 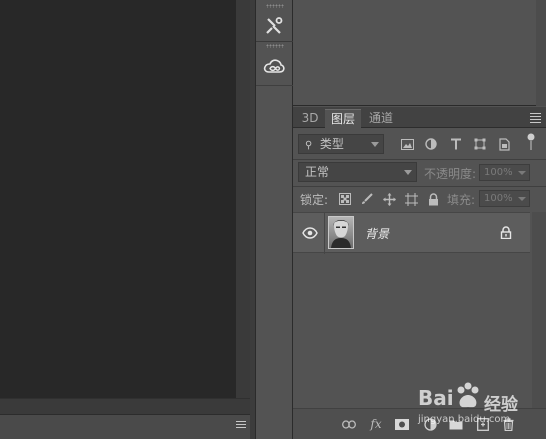 What do you see at coordinates (341, 232) in the screenshot?
I see `layer-thumbnail` at bounding box center [341, 232].